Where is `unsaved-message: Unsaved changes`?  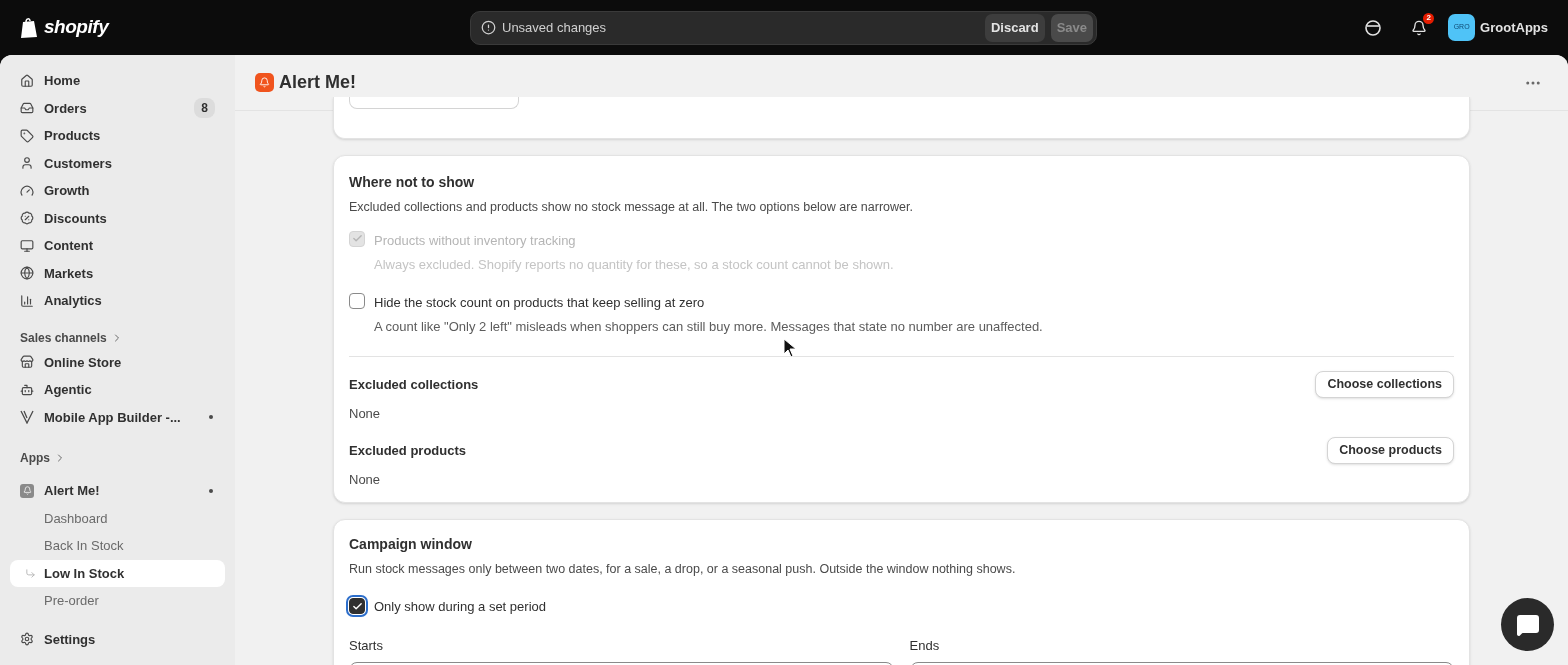 unsaved-message: Unsaved changes is located at coordinates (555, 27).